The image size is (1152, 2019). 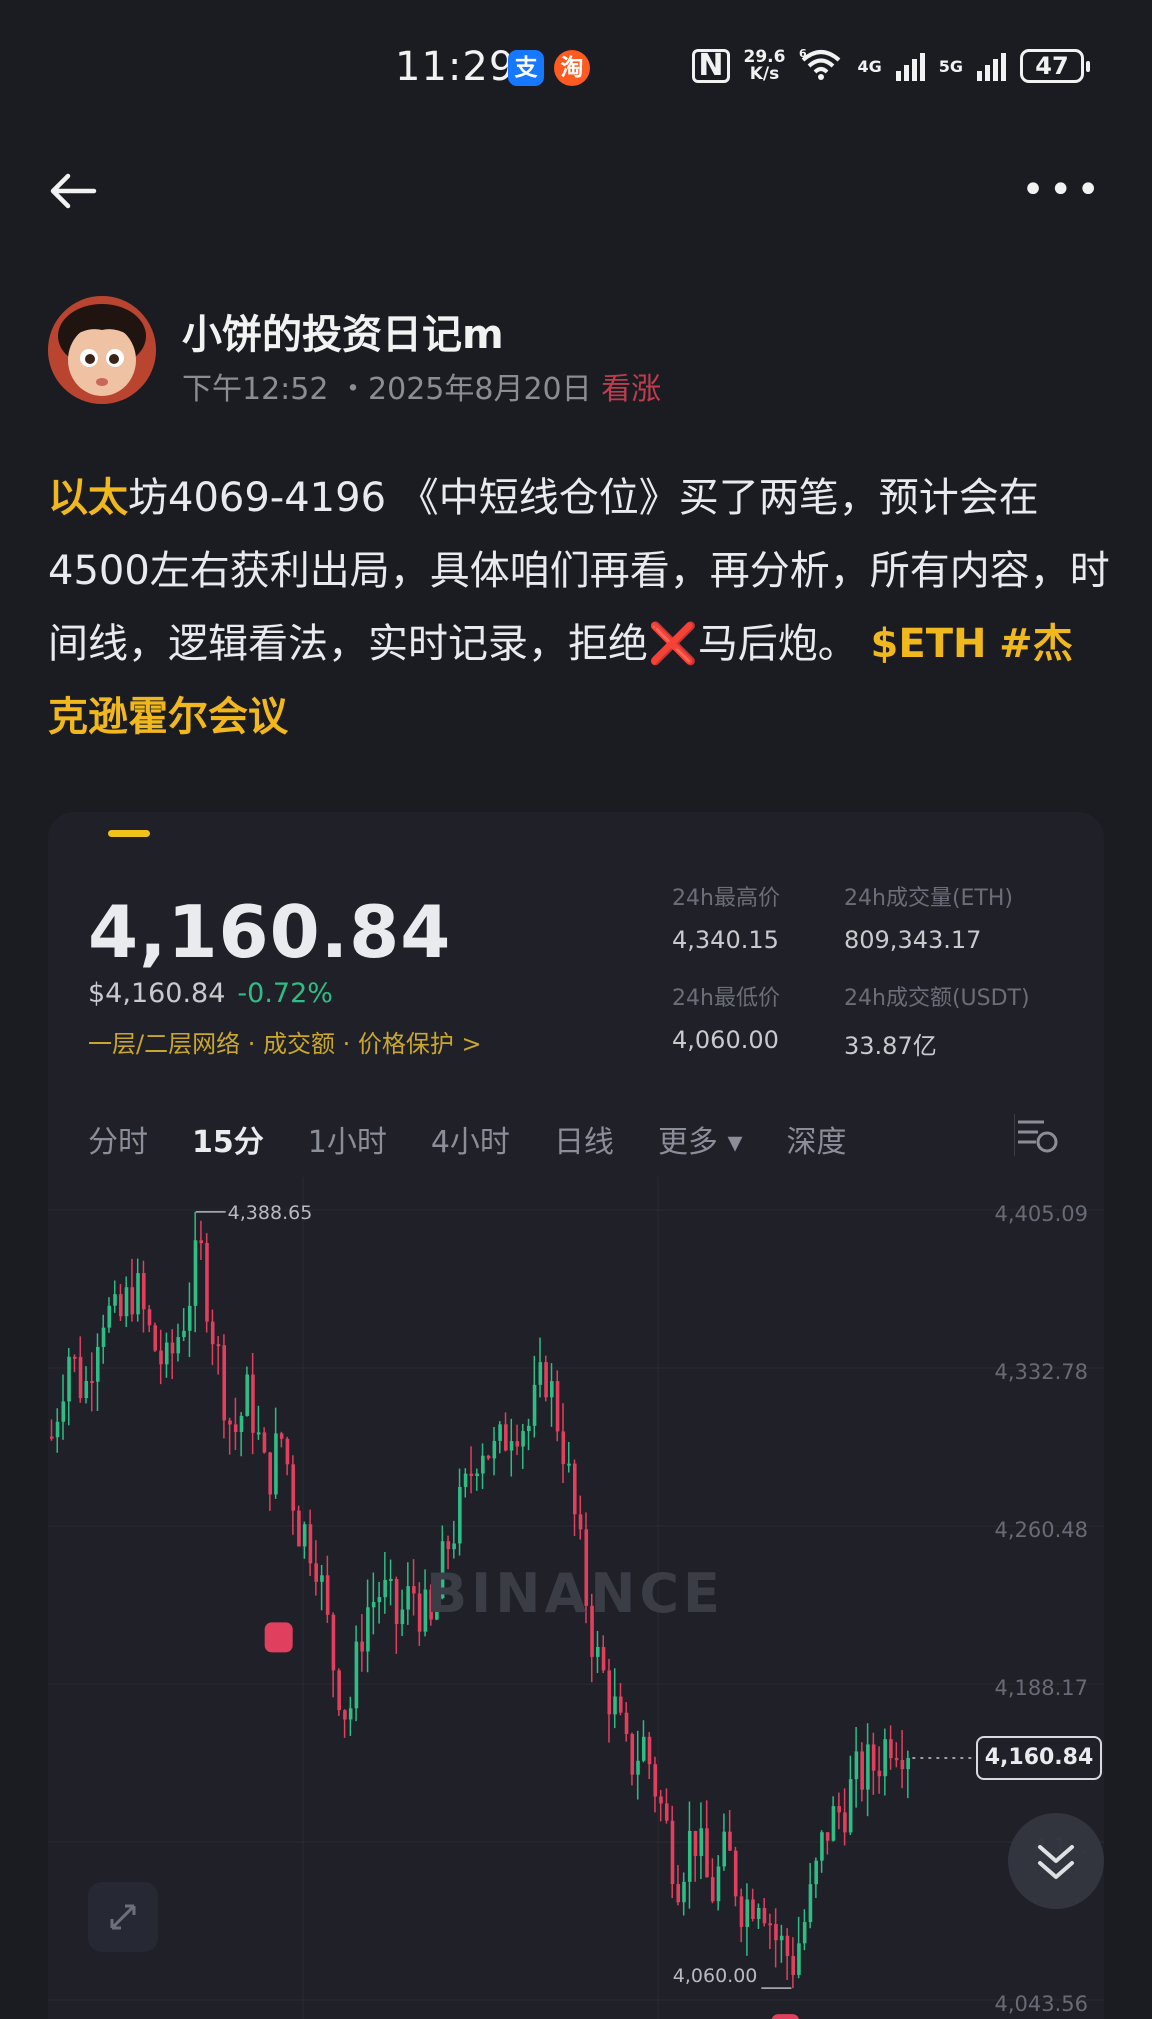 What do you see at coordinates (347, 1139) in the screenshot?
I see `tab-interval-2: 1小时` at bounding box center [347, 1139].